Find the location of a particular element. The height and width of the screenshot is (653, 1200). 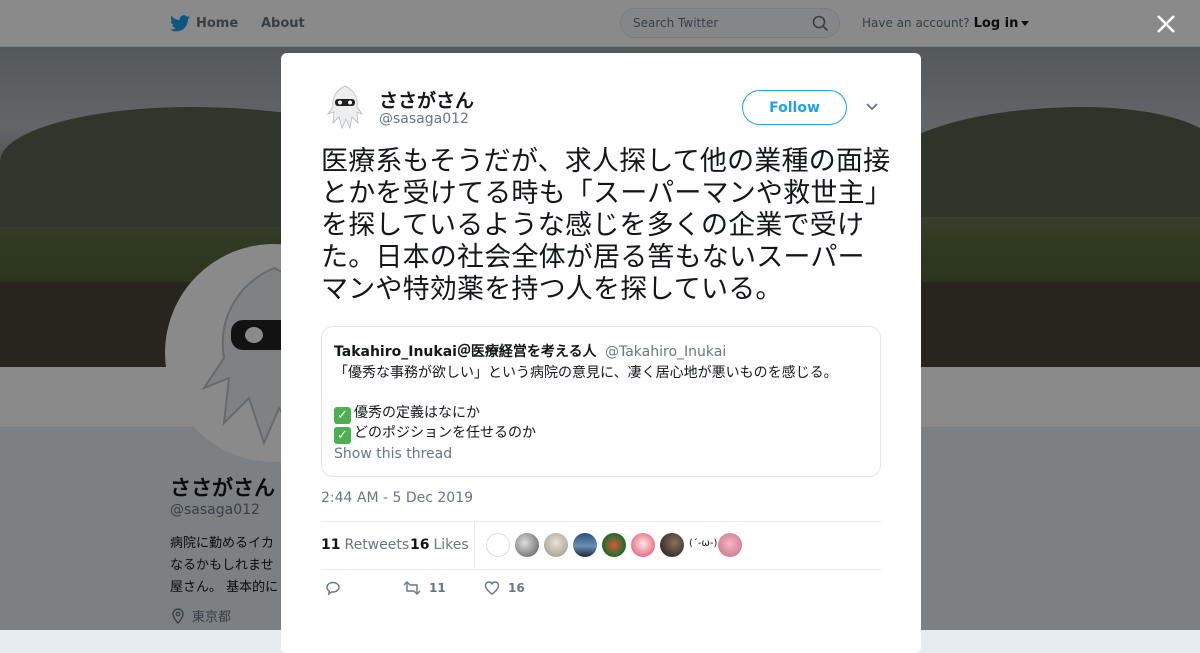

retweets-stat: 11 Retweets is located at coordinates (365, 545).